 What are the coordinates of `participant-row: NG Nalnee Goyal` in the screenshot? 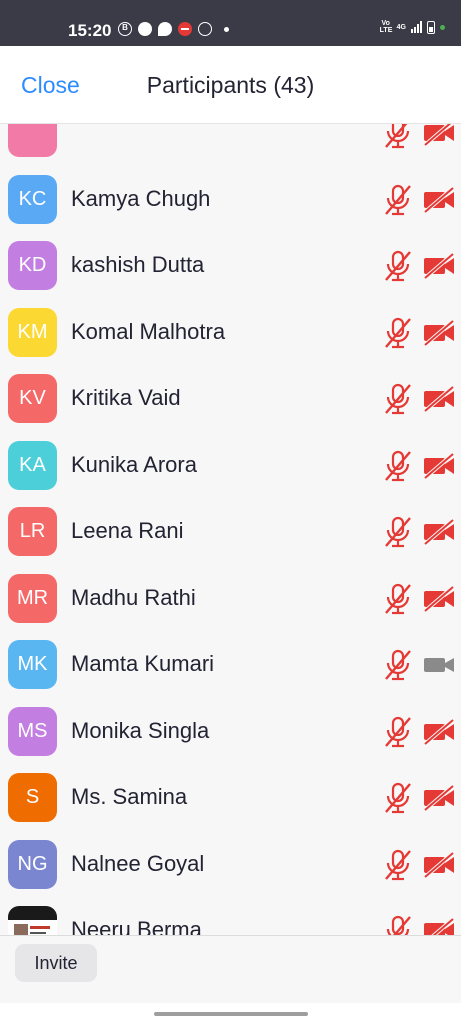 It's located at (230, 865).